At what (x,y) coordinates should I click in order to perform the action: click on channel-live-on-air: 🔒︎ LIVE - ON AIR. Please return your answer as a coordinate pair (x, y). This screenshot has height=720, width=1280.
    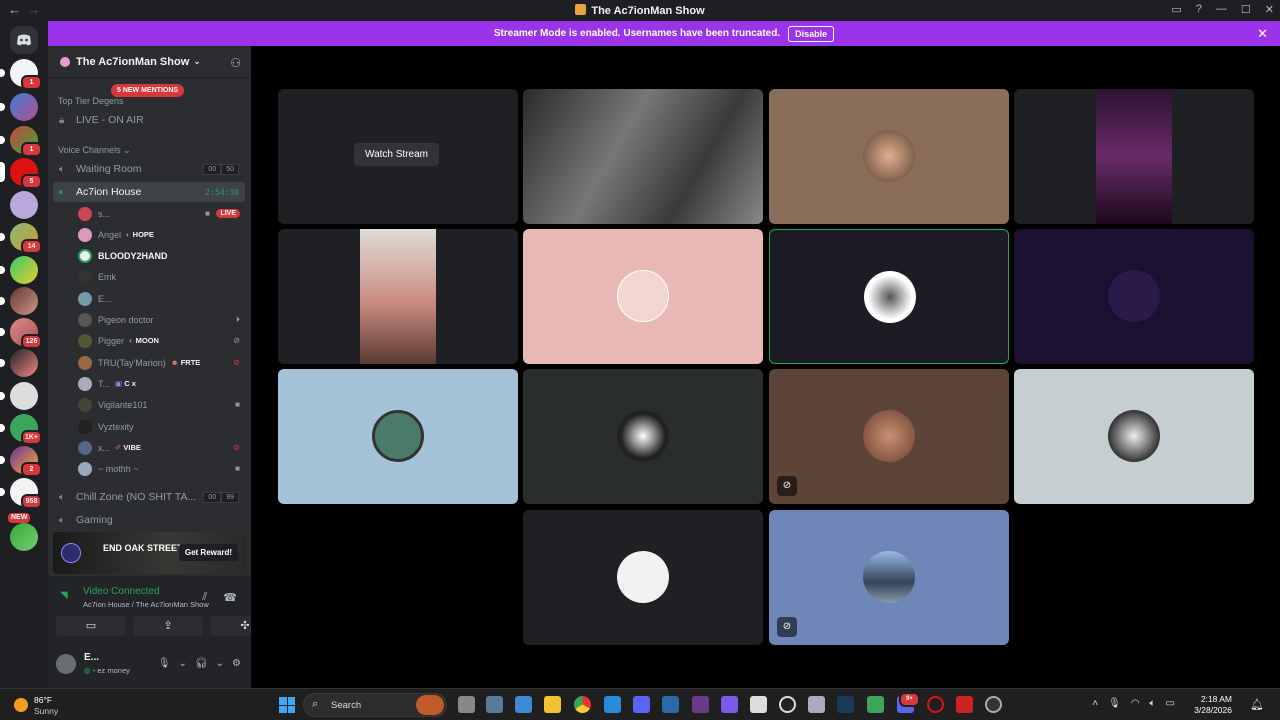
    Looking at the image, I should click on (149, 120).